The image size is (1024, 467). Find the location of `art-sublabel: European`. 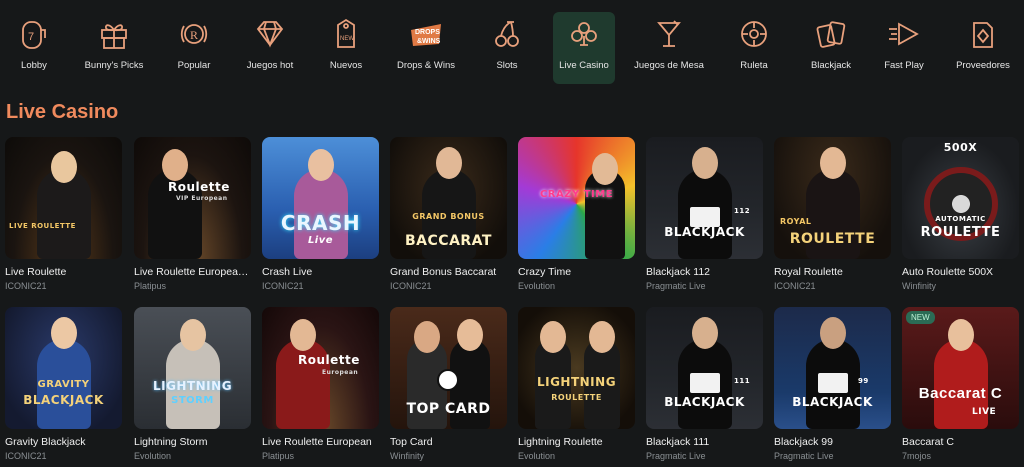

art-sublabel: European is located at coordinates (340, 372).